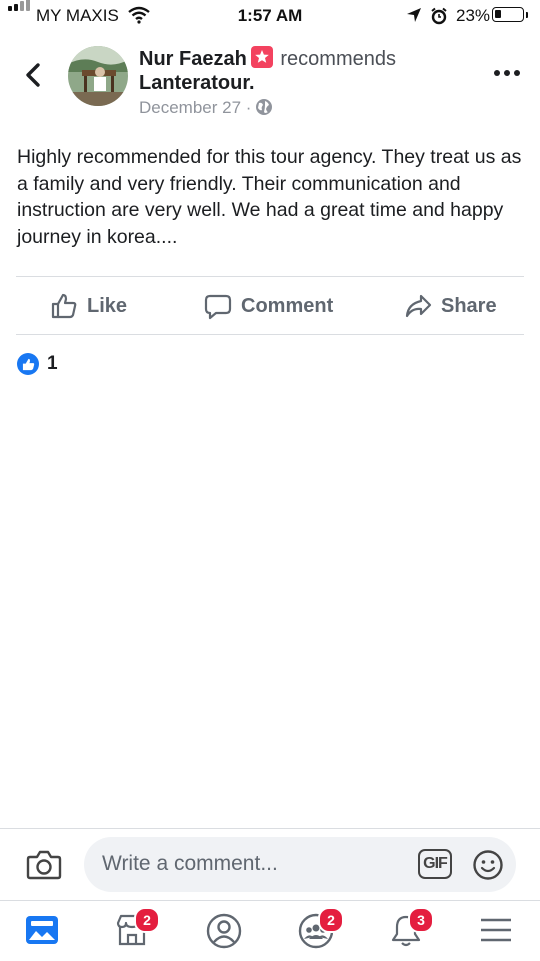 This screenshot has height=961, width=540. I want to click on recommendation-star-icon, so click(261, 57).